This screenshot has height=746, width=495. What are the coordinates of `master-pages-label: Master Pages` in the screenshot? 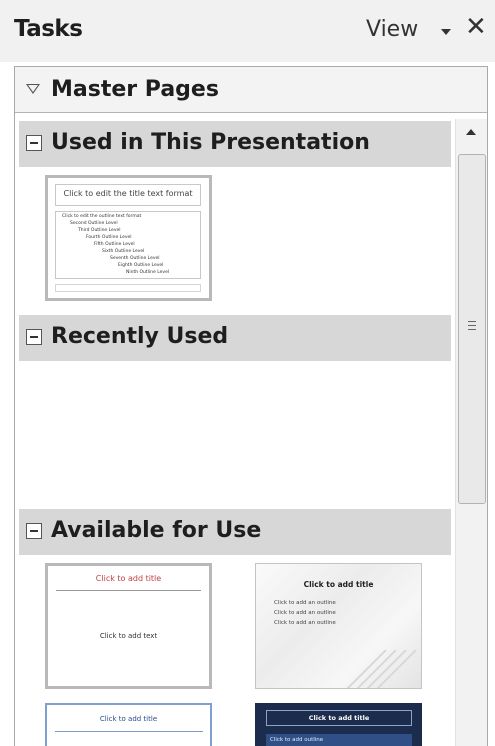 It's located at (135, 89).